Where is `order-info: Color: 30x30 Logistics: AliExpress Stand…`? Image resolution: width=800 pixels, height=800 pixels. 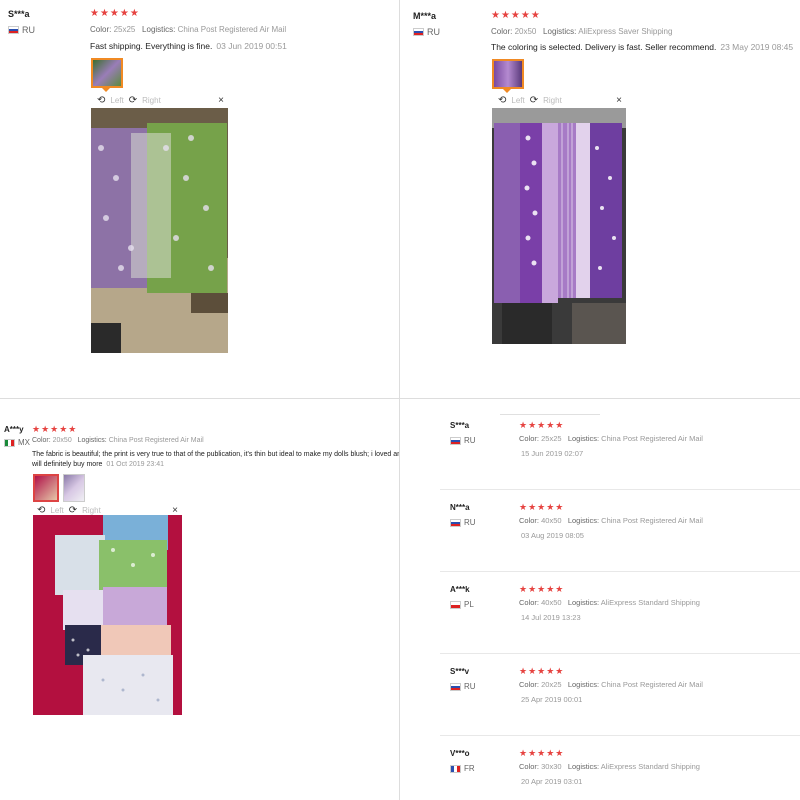 order-info: Color: 30x30 Logistics: AliExpress Stand… is located at coordinates (609, 766).